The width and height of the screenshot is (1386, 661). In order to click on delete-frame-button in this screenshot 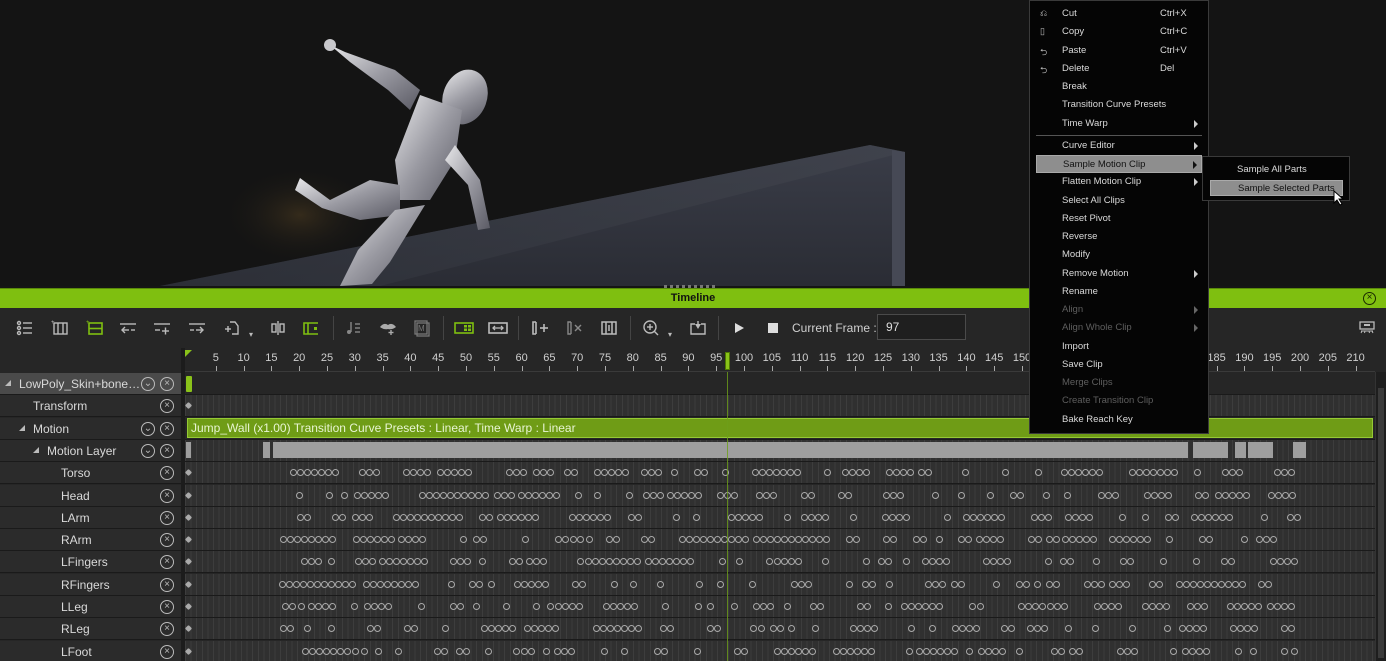, I will do `click(575, 328)`.